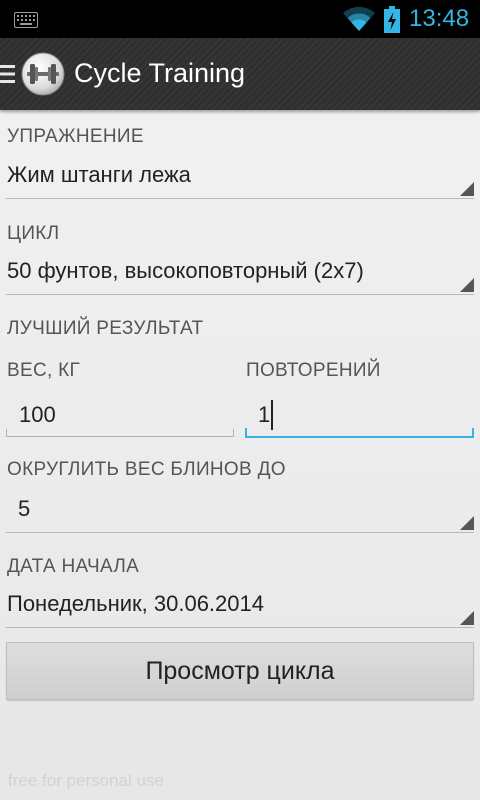 The width and height of the screenshot is (480, 800). What do you see at coordinates (99, 174) in the screenshot?
I see `exercise-value: Жим штанги лежа` at bounding box center [99, 174].